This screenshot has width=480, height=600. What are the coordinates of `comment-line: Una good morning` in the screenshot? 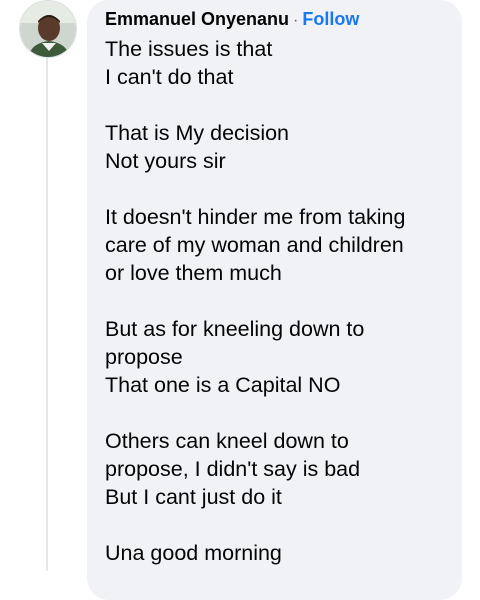 It's located at (193, 553).